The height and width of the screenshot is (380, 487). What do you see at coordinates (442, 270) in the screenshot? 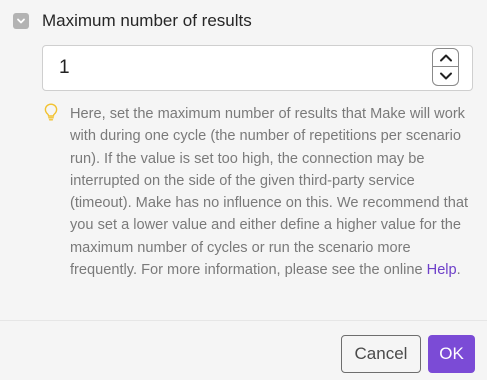
I see `help-link: Help` at bounding box center [442, 270].